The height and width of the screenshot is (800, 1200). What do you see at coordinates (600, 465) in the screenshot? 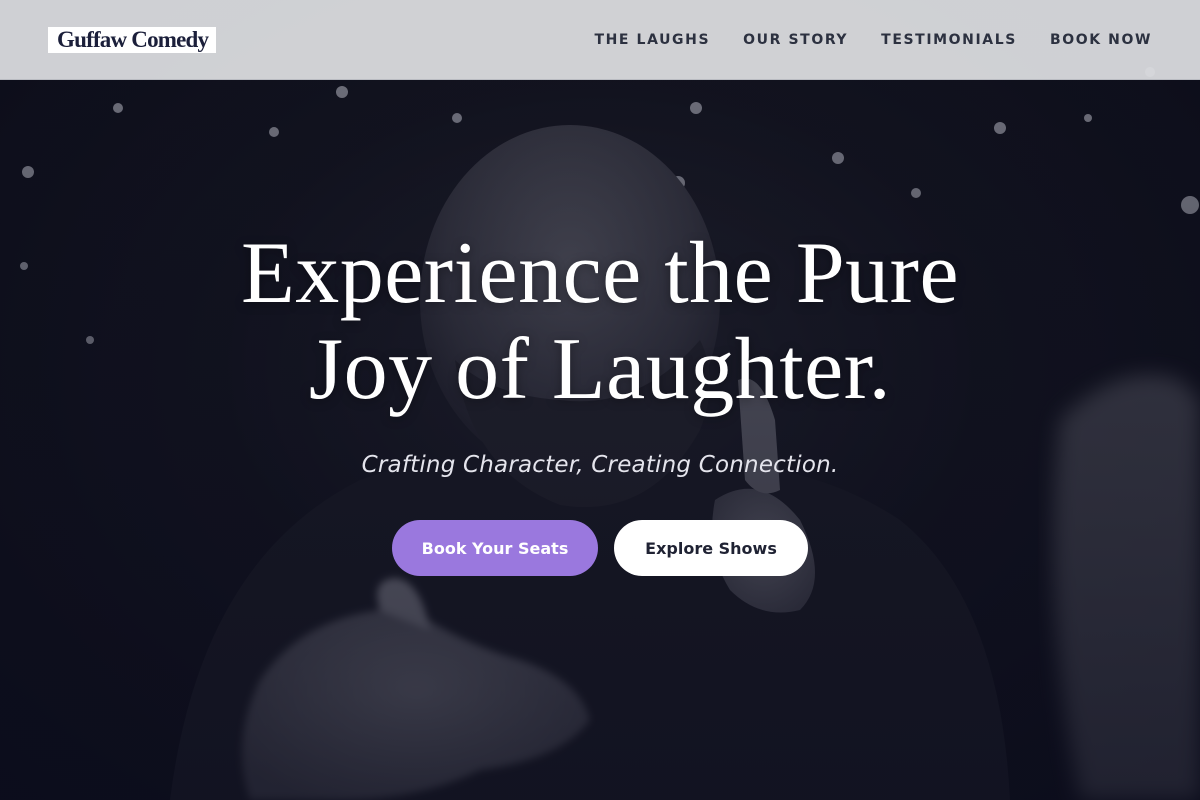
I see `hero-tagline: Crafting Character, Creating Connection.` at bounding box center [600, 465].